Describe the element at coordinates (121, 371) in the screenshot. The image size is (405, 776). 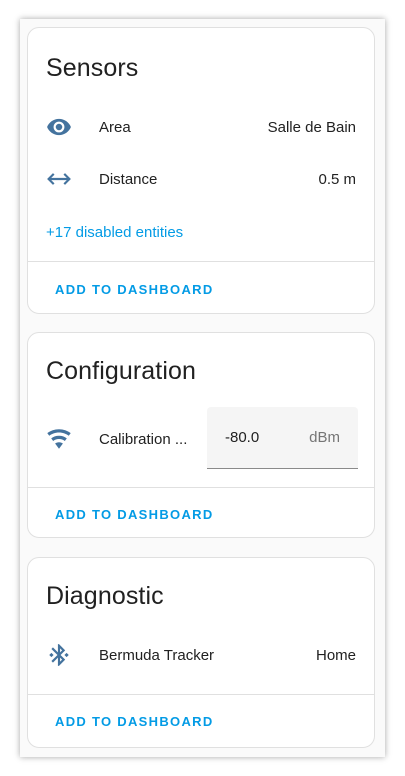
I see `configuration-card-title: Configuration` at that location.